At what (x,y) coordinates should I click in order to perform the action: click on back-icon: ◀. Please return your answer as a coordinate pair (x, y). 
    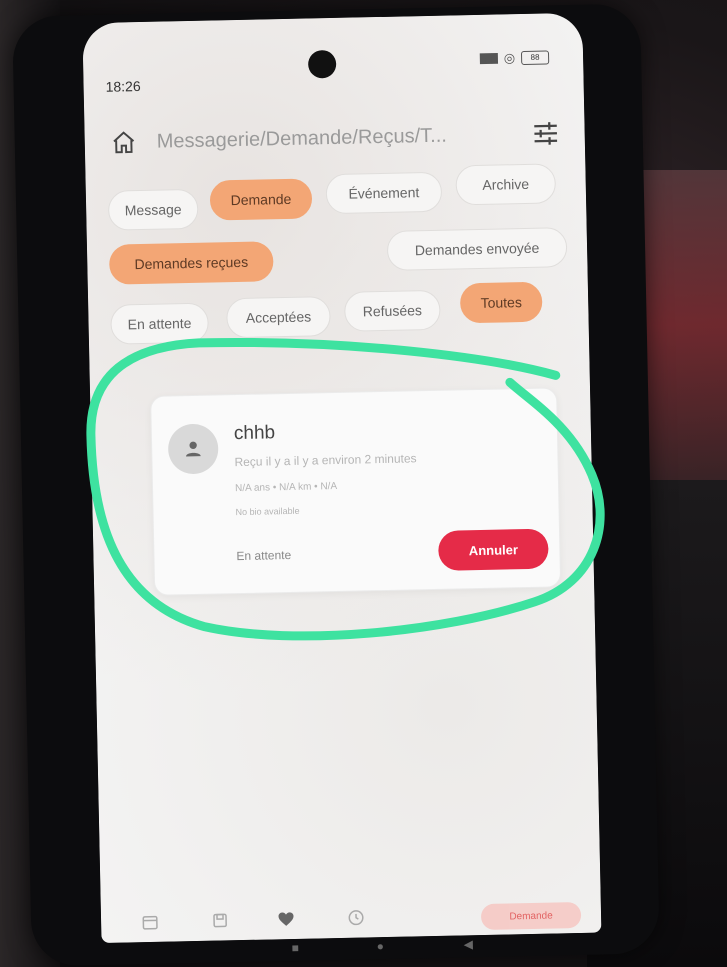
    Looking at the image, I should click on (469, 944).